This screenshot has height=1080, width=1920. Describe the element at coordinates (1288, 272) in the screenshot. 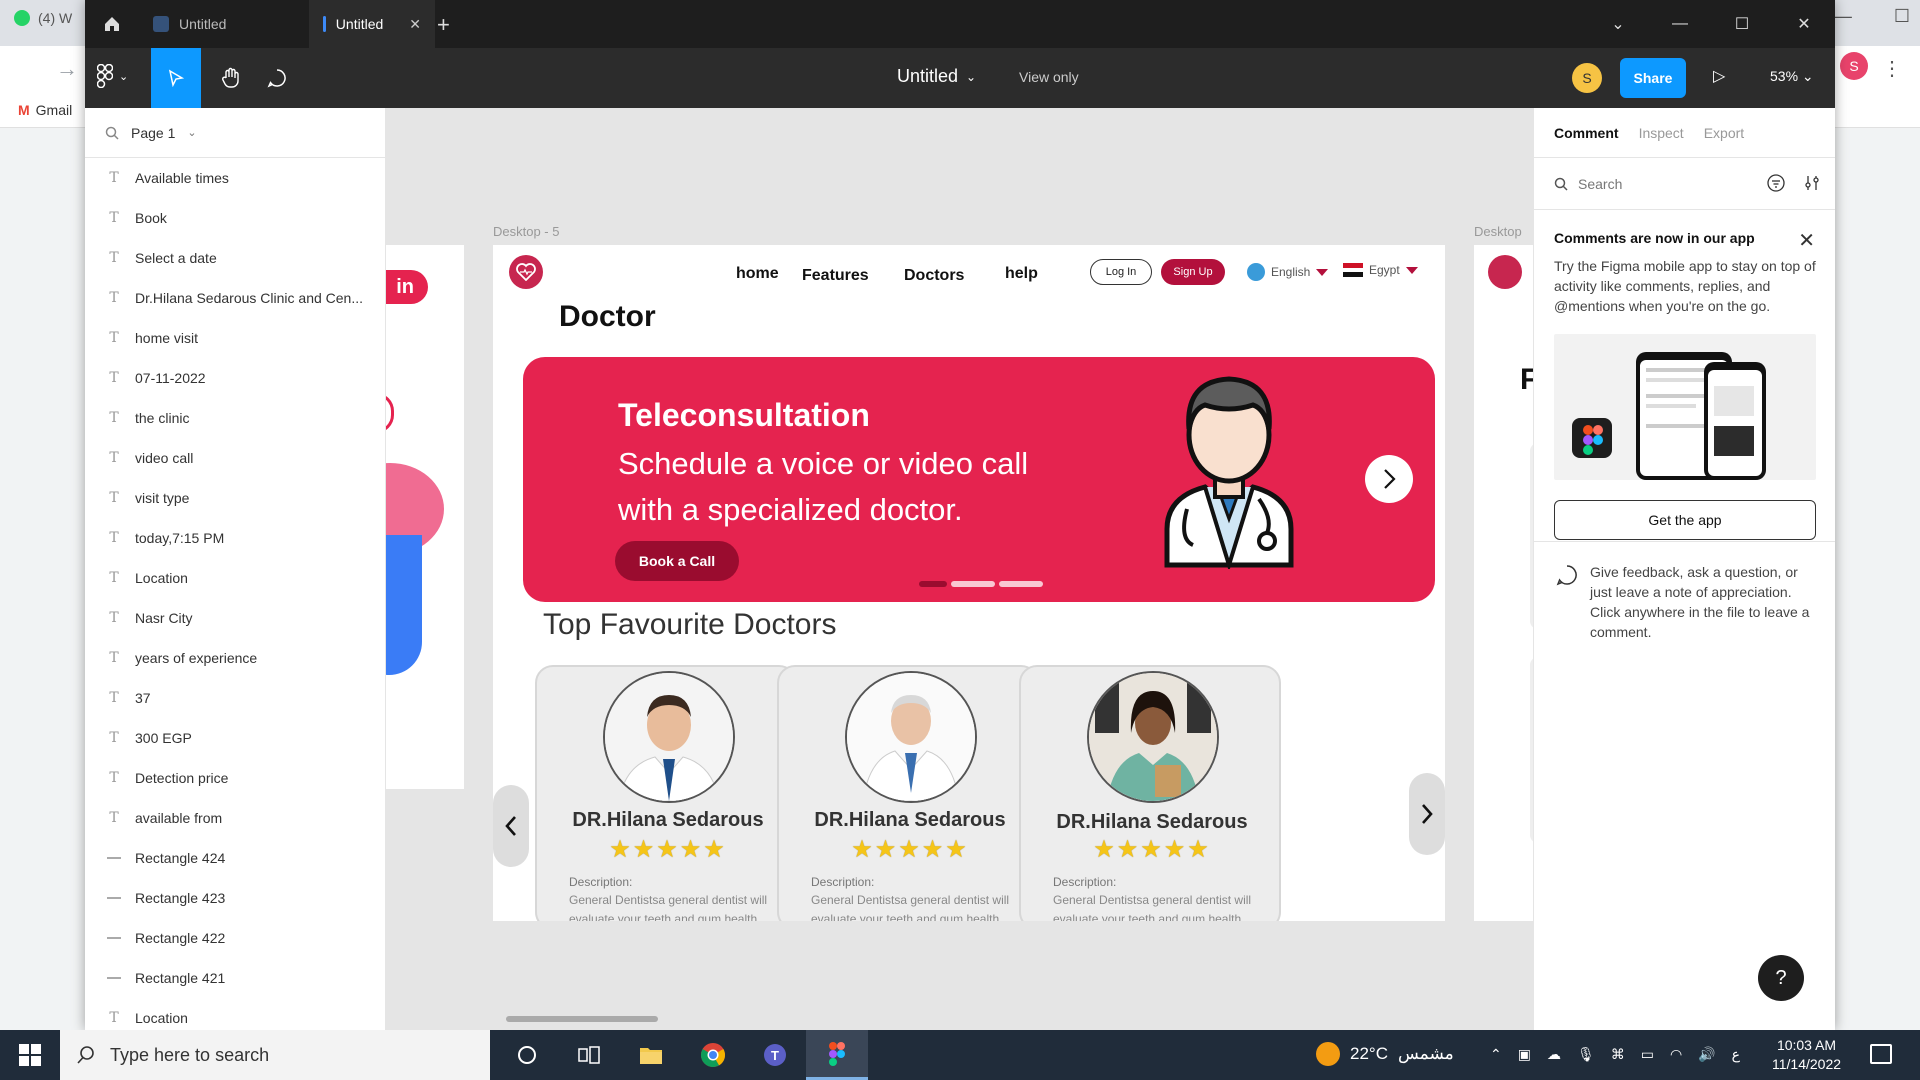

I see `language-selector: English` at that location.